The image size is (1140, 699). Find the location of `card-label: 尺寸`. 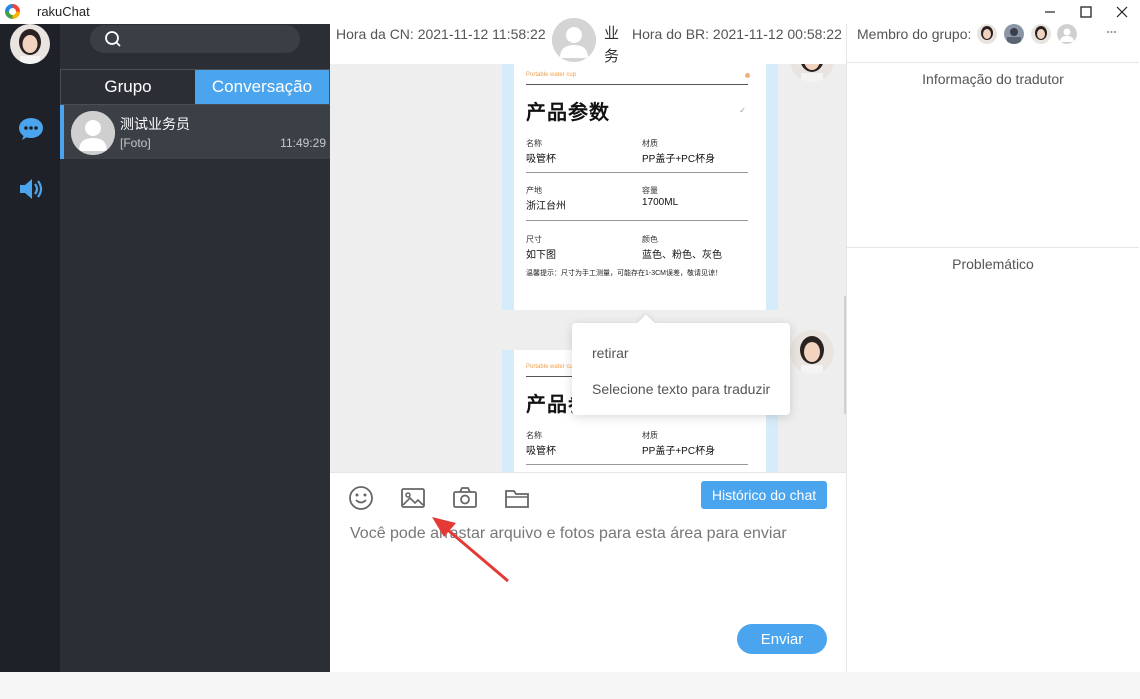

card-label: 尺寸 is located at coordinates (534, 239).